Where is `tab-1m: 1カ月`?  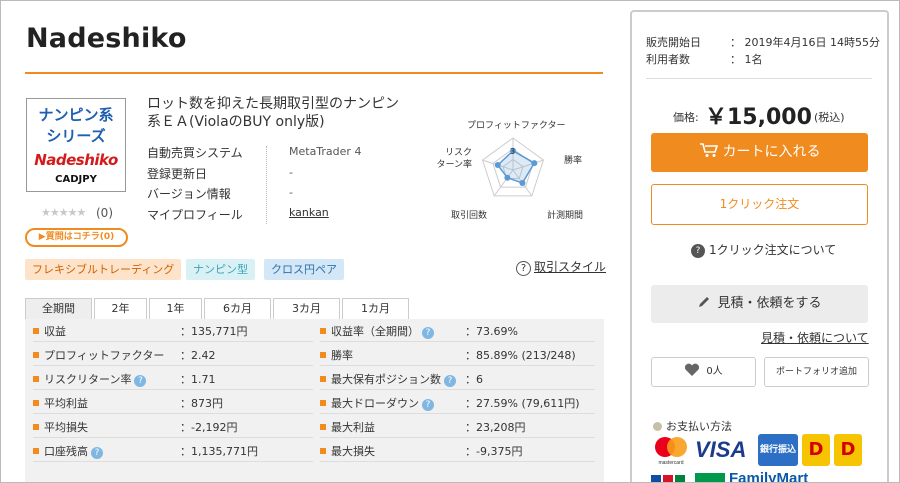
tab-1m: 1カ月 is located at coordinates (375, 308).